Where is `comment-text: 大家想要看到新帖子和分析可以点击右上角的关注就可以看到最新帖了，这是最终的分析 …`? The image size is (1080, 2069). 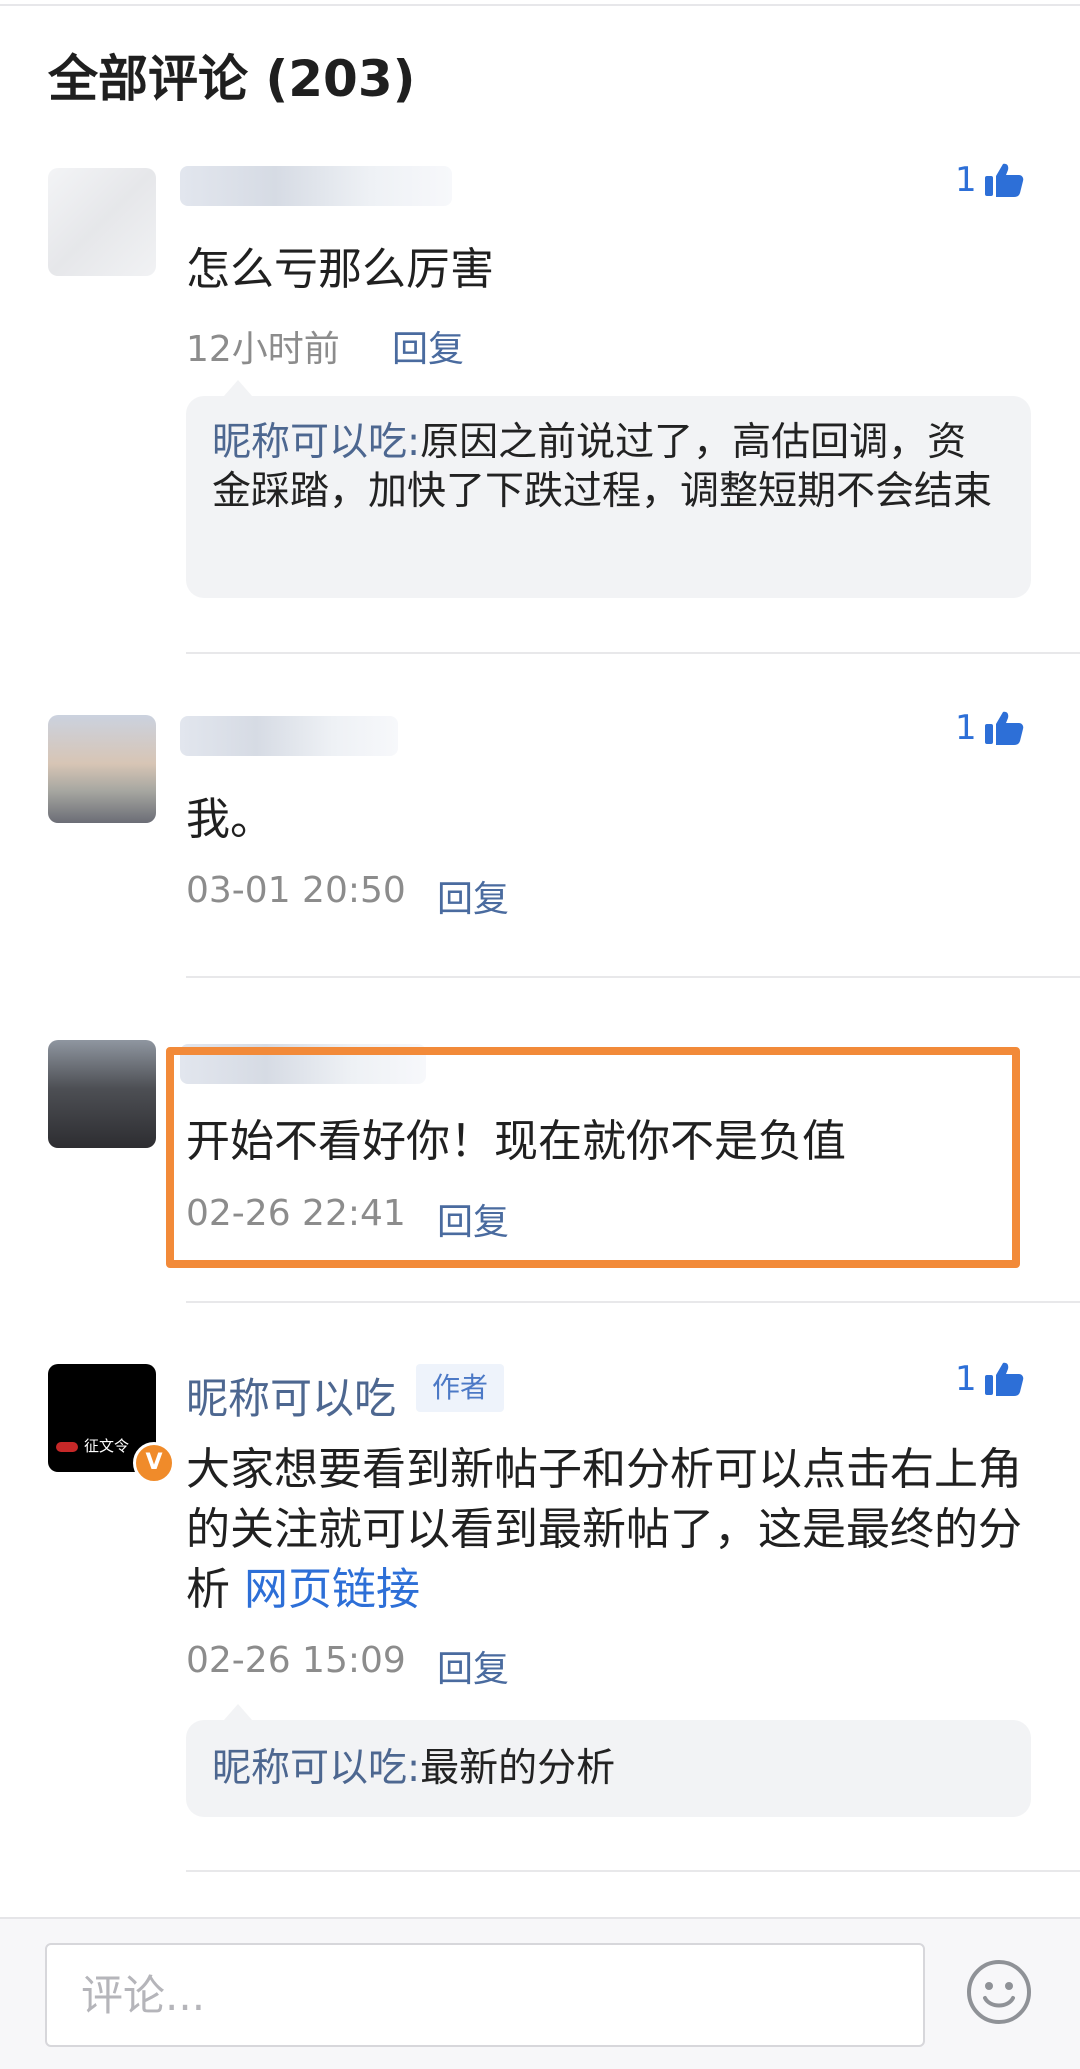 comment-text: 大家想要看到新帖子和分析可以点击右上角的关注就可以看到最新帖了，这是最终的分析 … is located at coordinates (616, 1530).